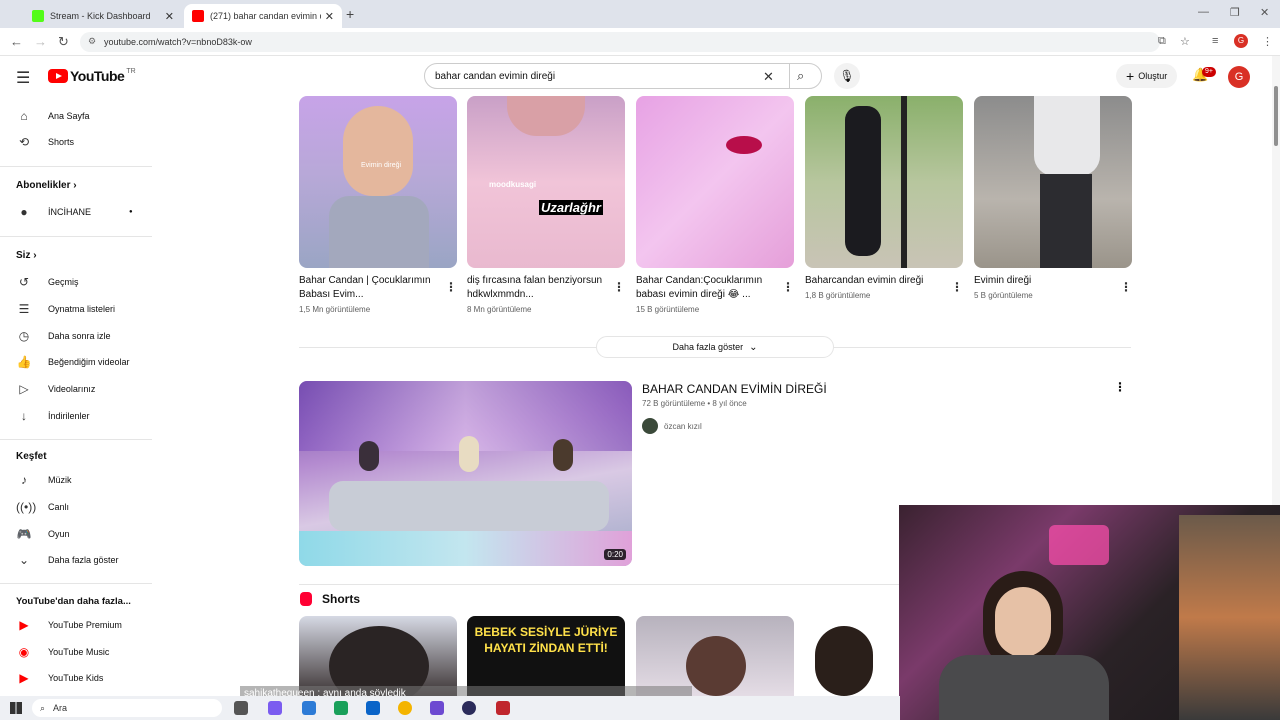  I want to click on sidebar-item-live: ((•)) Canlı, so click(84, 507).